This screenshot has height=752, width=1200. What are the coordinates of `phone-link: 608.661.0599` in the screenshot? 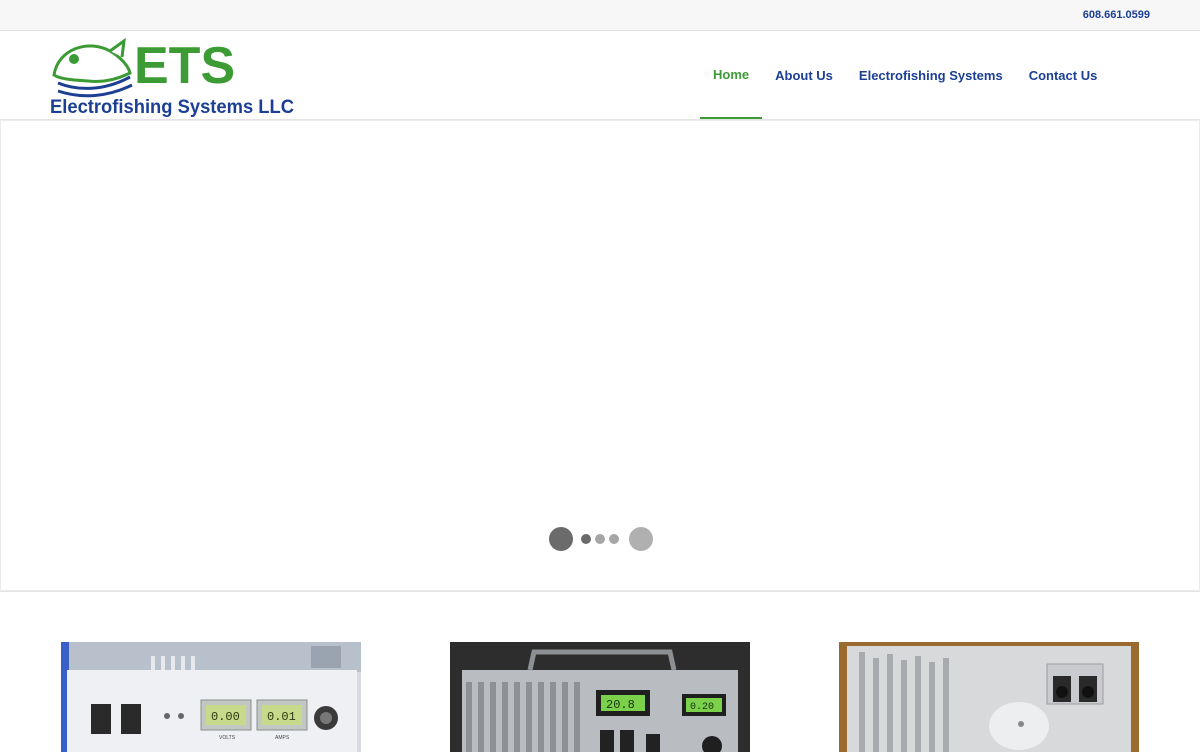 It's located at (1116, 15).